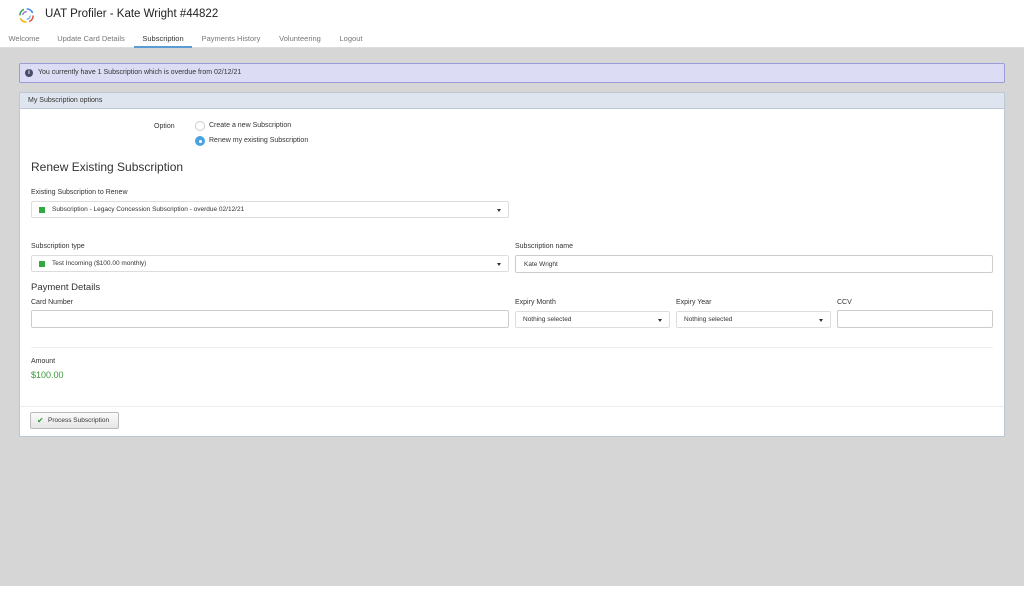 The width and height of the screenshot is (1024, 589). What do you see at coordinates (592, 319) in the screenshot?
I see `expiry-month-select: Nothing selected` at bounding box center [592, 319].